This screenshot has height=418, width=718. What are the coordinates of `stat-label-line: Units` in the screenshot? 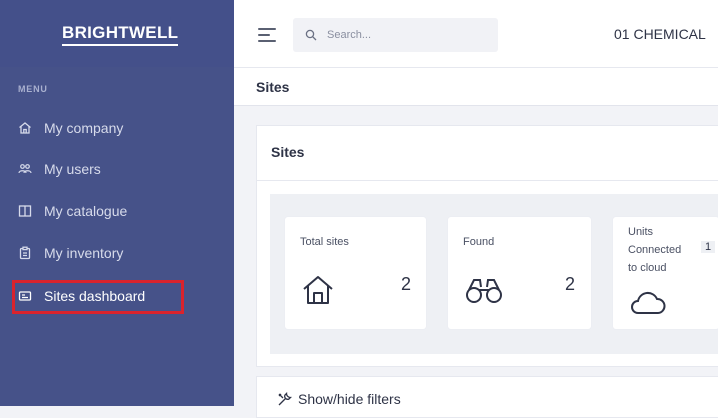 It's located at (641, 232).